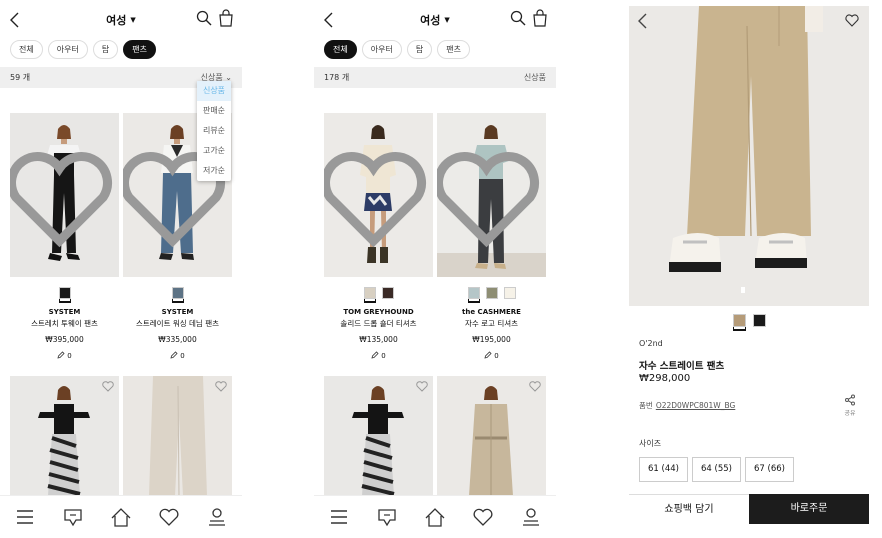 The width and height of the screenshot is (882, 538). I want to click on size-option: 64 (55), so click(716, 469).